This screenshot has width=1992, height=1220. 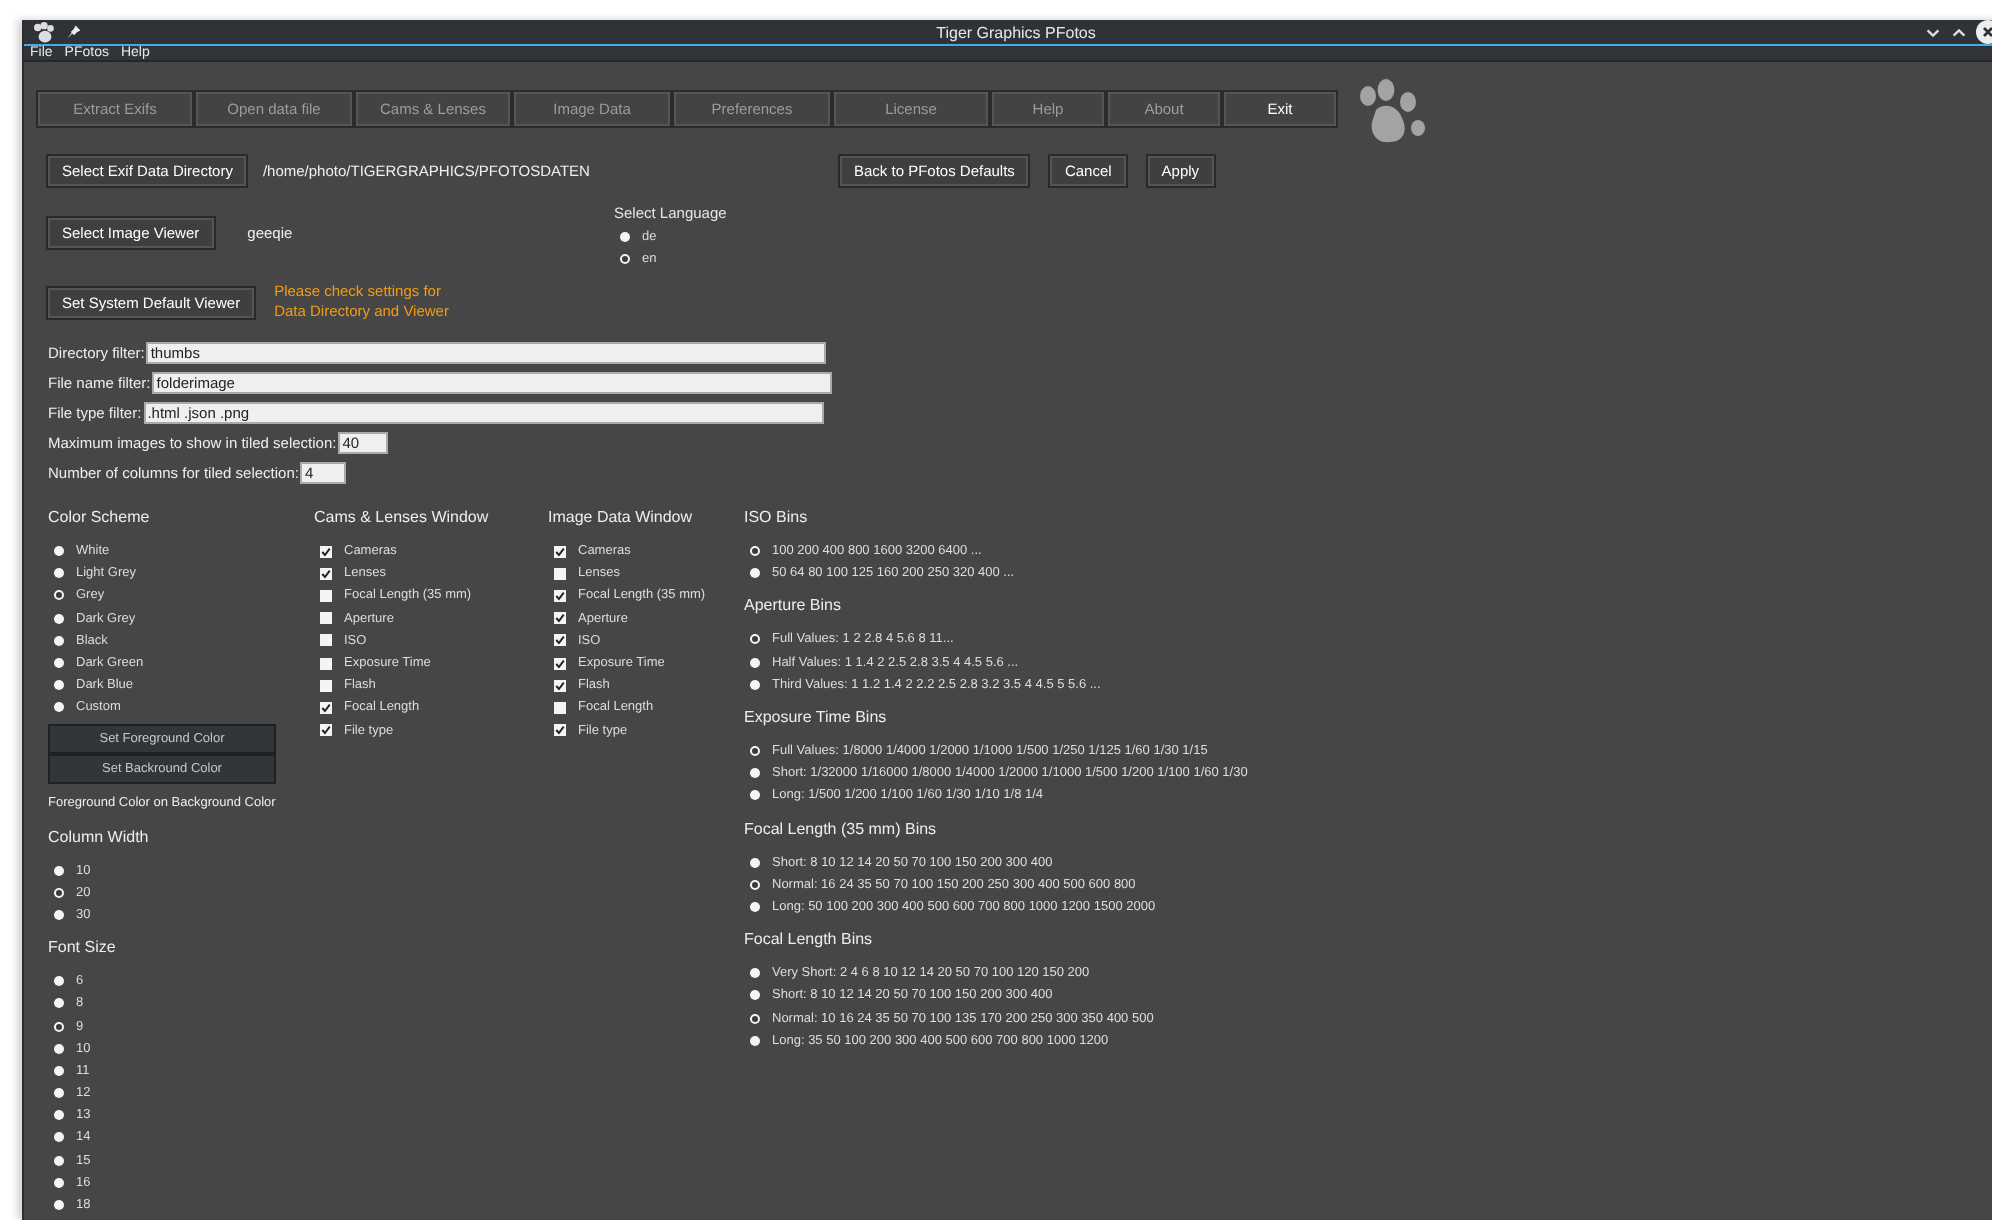 What do you see at coordinates (100, 517) in the screenshot?
I see `section-heading: Color Scheme` at bounding box center [100, 517].